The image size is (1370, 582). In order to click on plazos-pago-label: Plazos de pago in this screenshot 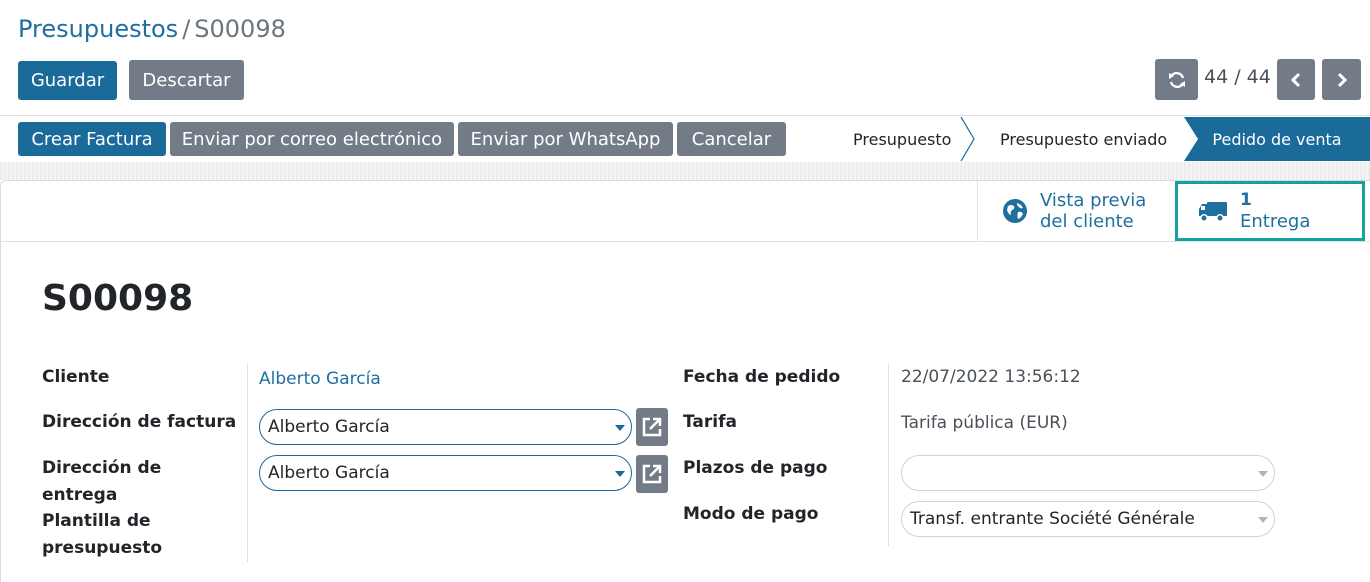, I will do `click(755, 468)`.